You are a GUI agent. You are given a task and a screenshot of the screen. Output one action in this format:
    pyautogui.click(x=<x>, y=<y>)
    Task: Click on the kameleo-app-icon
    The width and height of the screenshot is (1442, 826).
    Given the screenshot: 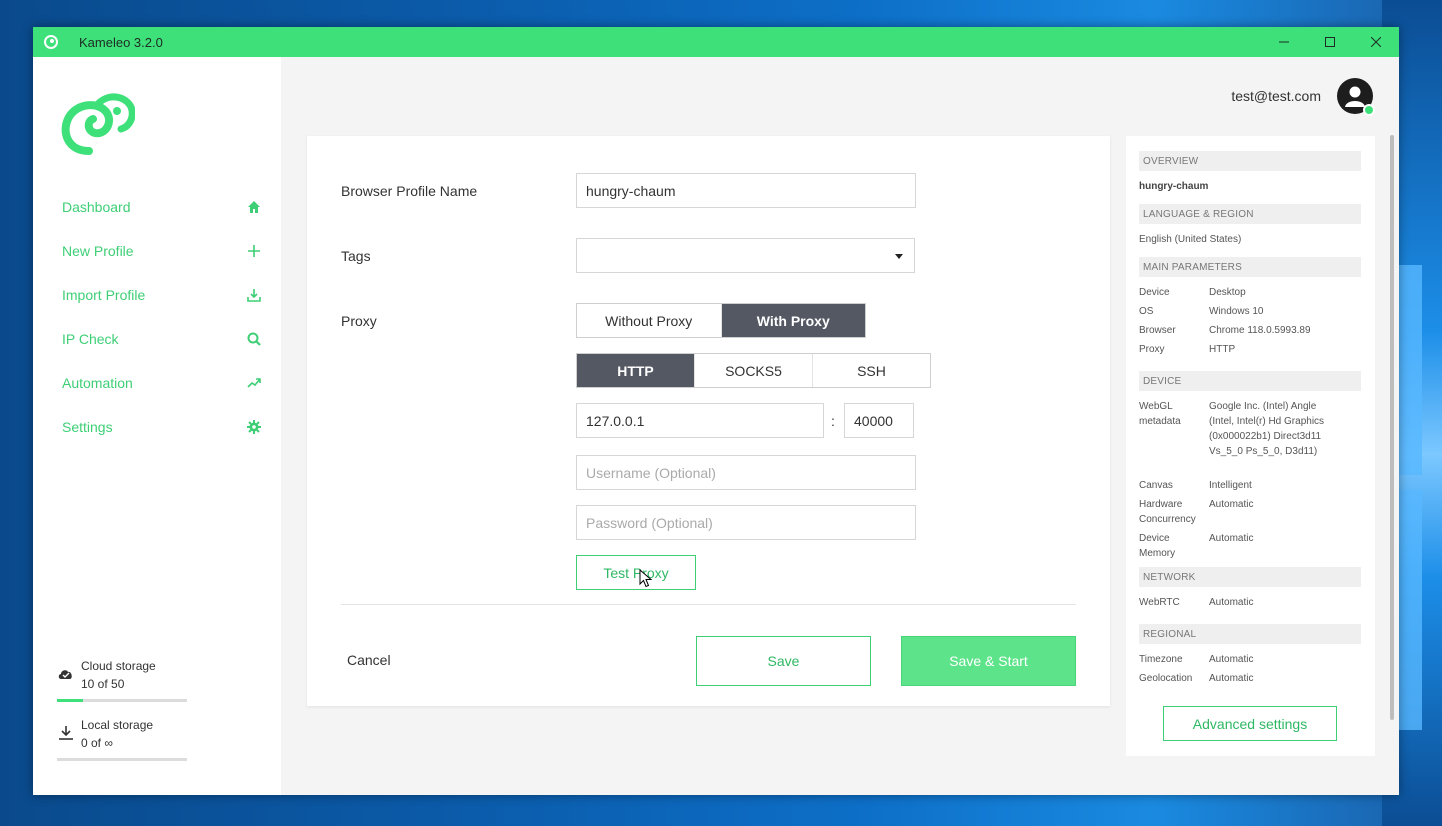 What is the action you would take?
    pyautogui.click(x=51, y=42)
    